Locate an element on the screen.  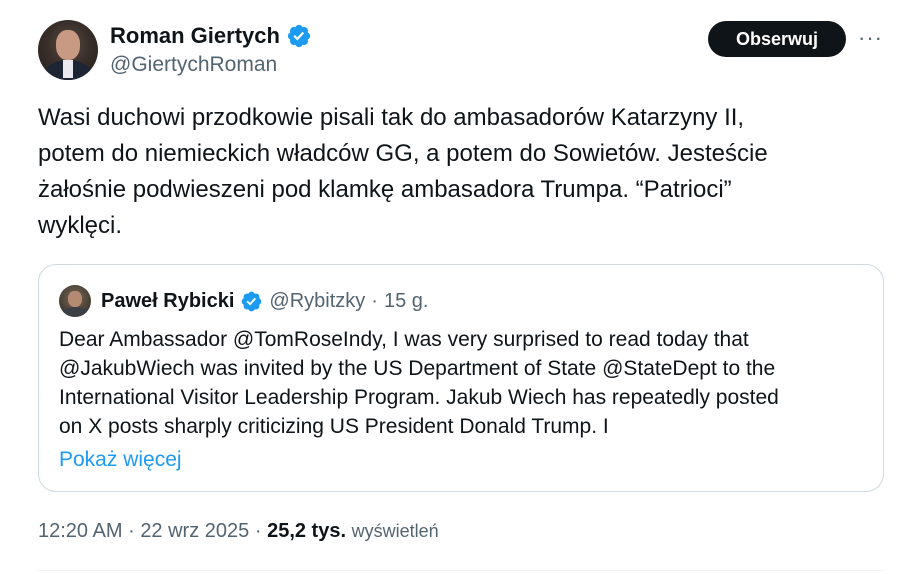
views-label: wyświetleń is located at coordinates (395, 531).